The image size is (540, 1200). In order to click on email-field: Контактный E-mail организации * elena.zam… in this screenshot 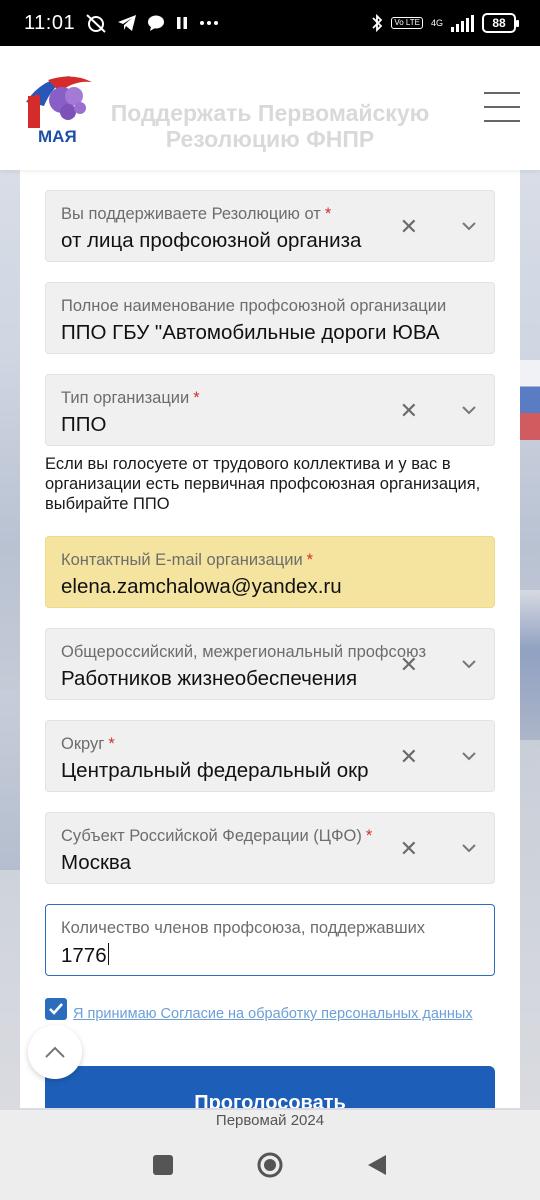, I will do `click(270, 572)`.